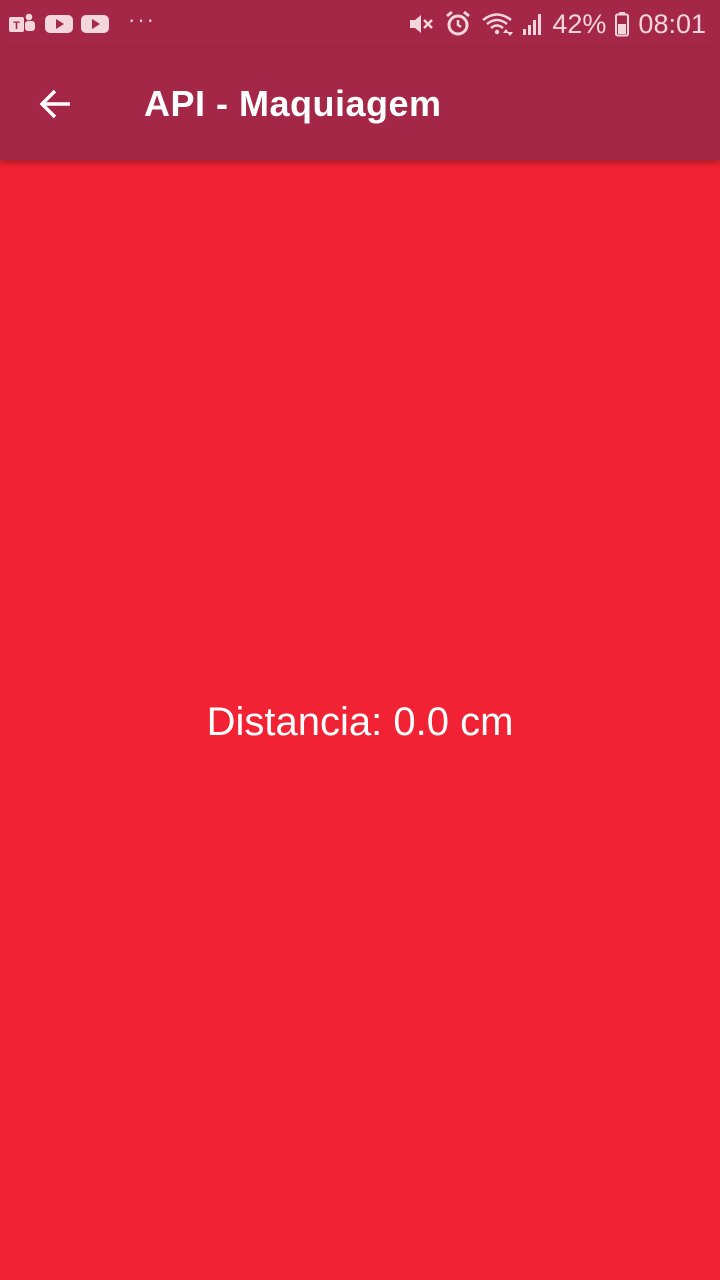 This screenshot has height=1280, width=720. I want to click on back-button, so click(56, 104).